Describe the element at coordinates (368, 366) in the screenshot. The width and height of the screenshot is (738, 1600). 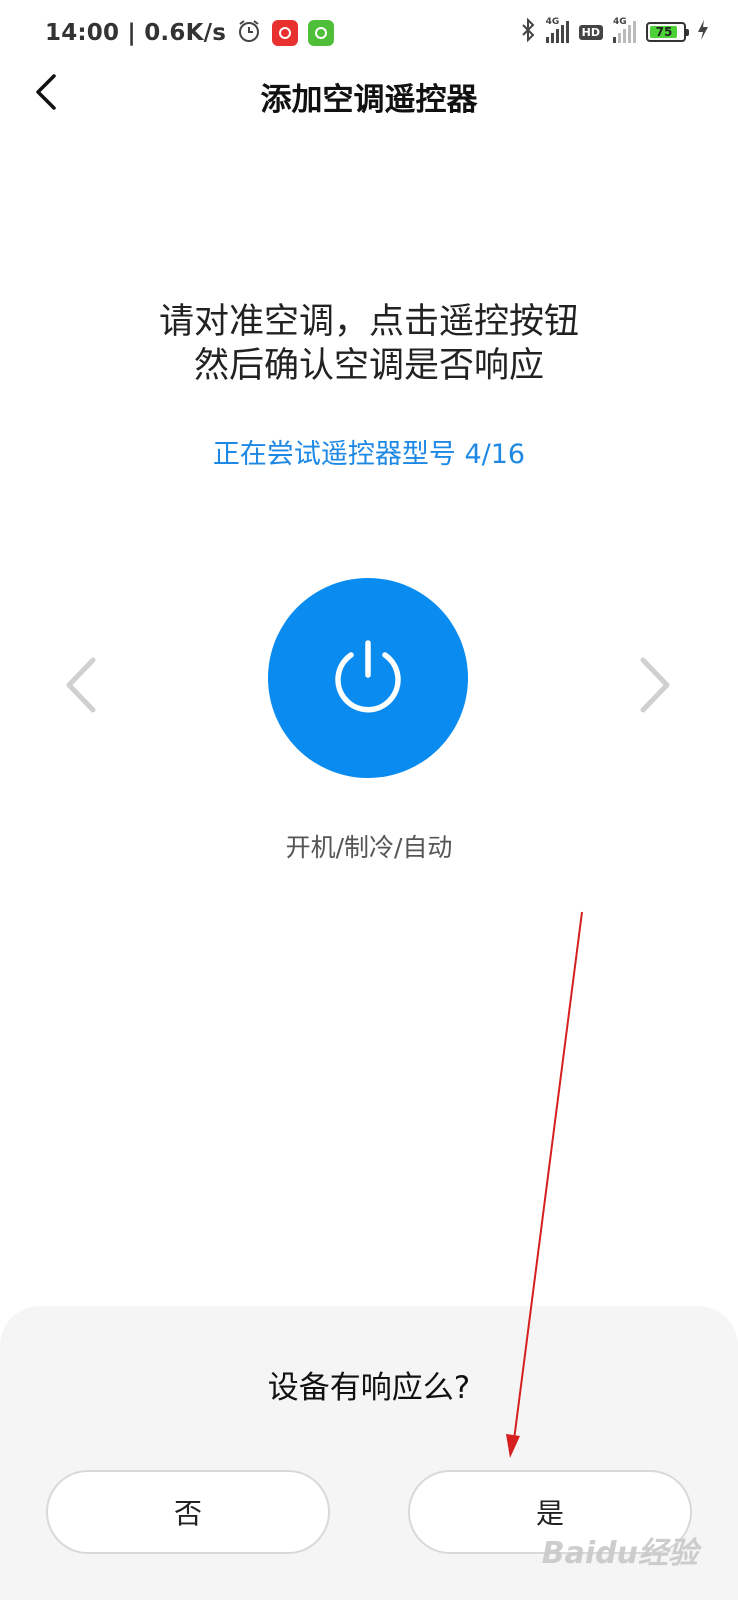
I see `instruction-line-2: 然后确认空调是否响应` at that location.